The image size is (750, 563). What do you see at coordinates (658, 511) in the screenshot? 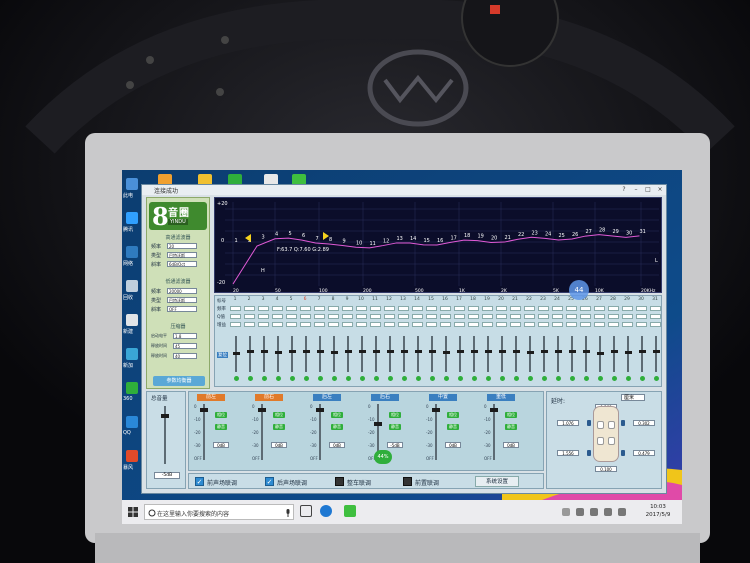
I see `taskbar-clock: 10:03 2017/5/9` at bounding box center [658, 511].